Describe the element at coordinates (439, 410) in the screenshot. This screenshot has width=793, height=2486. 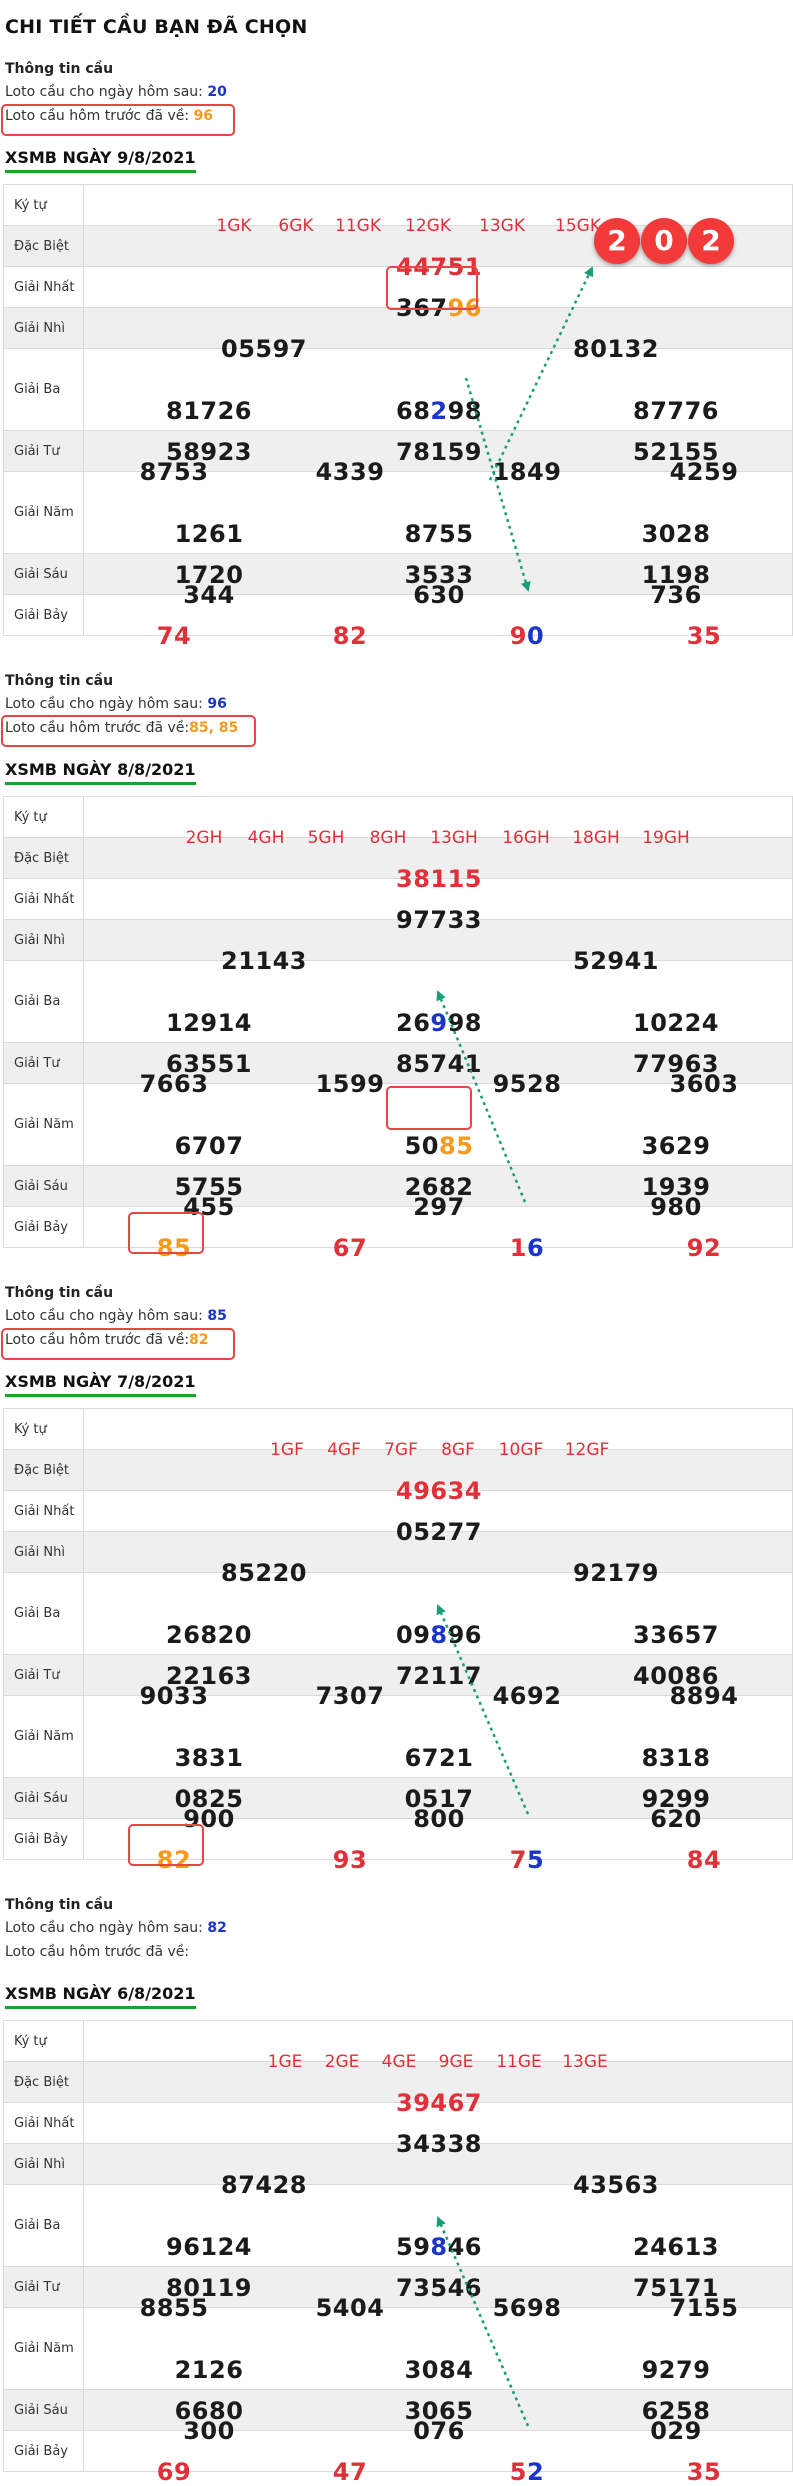
I see `prize-number: 68298` at that location.